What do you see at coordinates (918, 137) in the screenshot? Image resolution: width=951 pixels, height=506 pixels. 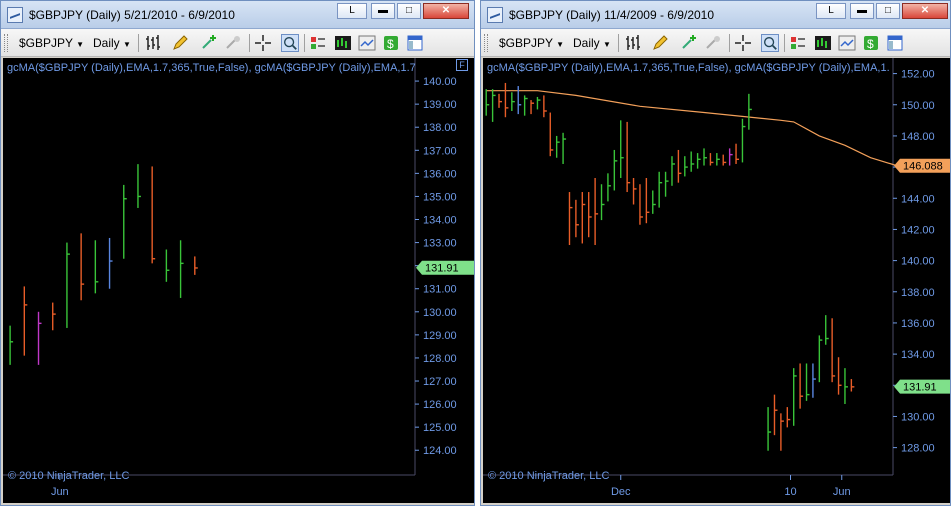 I see `y-tick-label: 148.00` at bounding box center [918, 137].